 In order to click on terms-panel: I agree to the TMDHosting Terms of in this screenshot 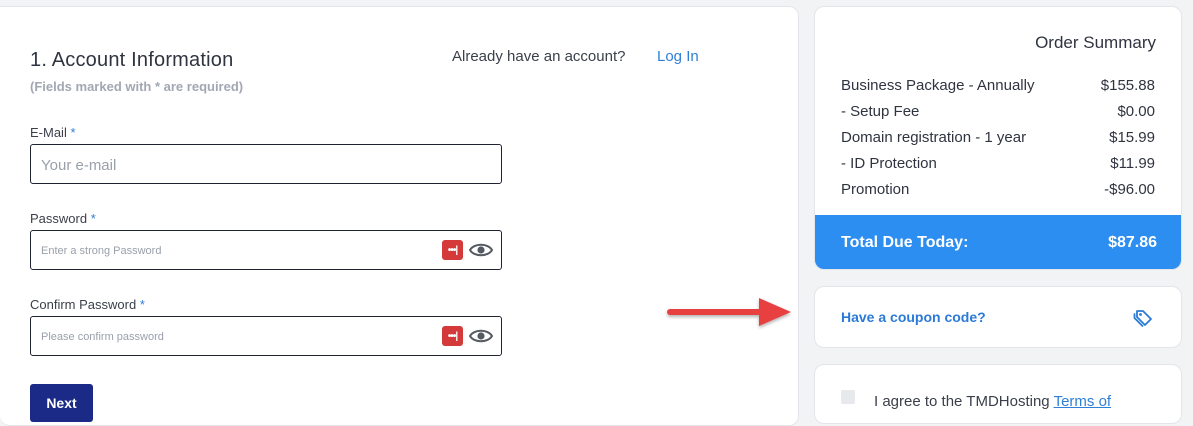, I will do `click(998, 394)`.